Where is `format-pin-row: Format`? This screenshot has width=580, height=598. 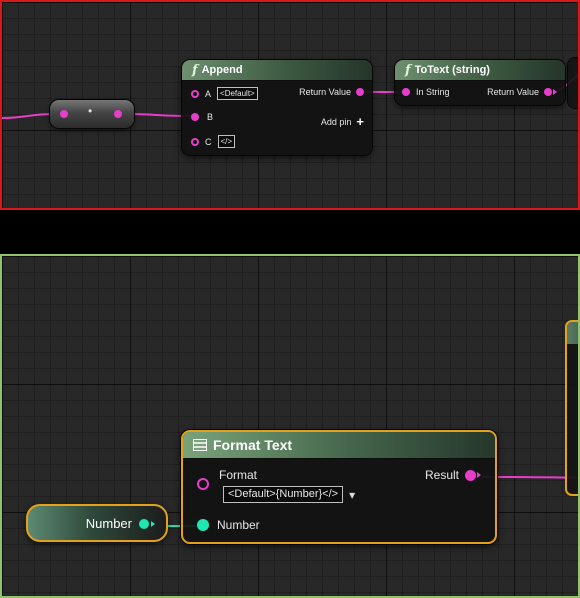 format-pin-row: Format is located at coordinates (227, 479).